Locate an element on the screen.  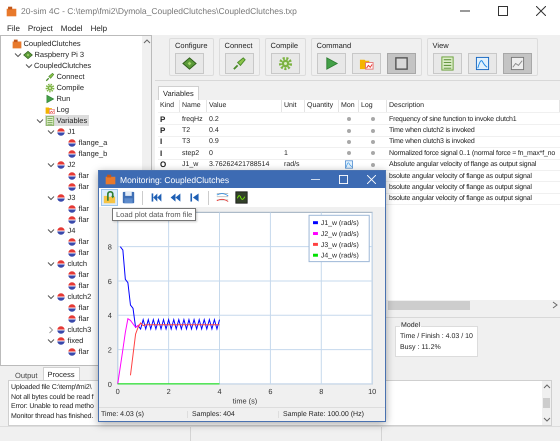
save-icon is located at coordinates (128, 197).